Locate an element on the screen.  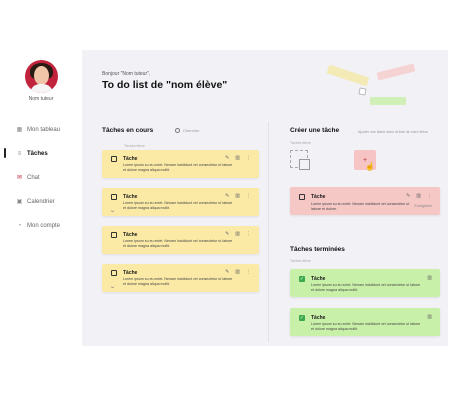
page-title: To do list de "nom élève" is located at coordinates (165, 85).